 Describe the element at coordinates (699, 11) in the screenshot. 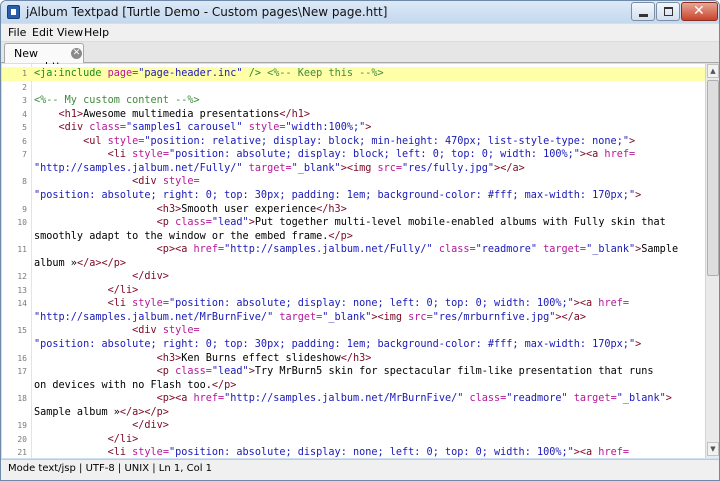

I see `close-button: ✕` at that location.